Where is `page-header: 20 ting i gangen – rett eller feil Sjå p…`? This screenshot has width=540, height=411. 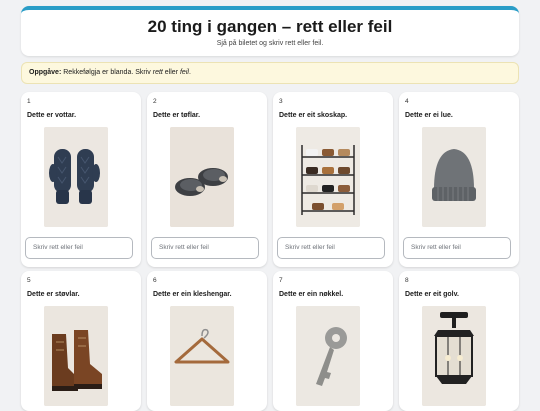 page-header: 20 ting i gangen – rett eller feil Sjå p… is located at coordinates (270, 31).